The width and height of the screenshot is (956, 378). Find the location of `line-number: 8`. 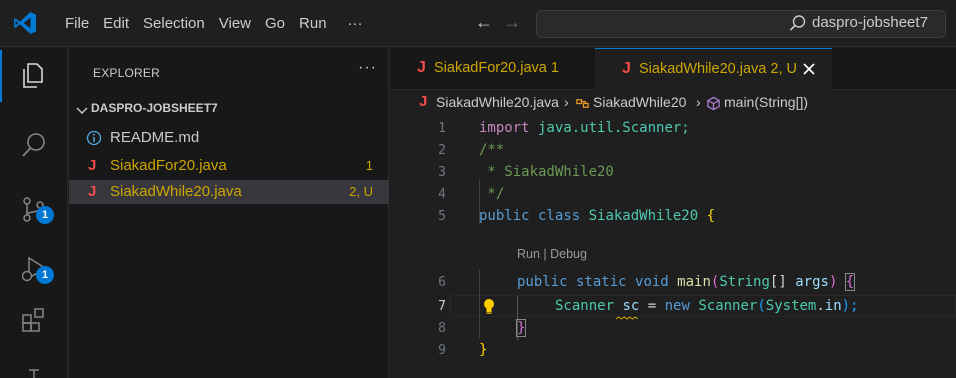

line-number: 8 is located at coordinates (442, 328).